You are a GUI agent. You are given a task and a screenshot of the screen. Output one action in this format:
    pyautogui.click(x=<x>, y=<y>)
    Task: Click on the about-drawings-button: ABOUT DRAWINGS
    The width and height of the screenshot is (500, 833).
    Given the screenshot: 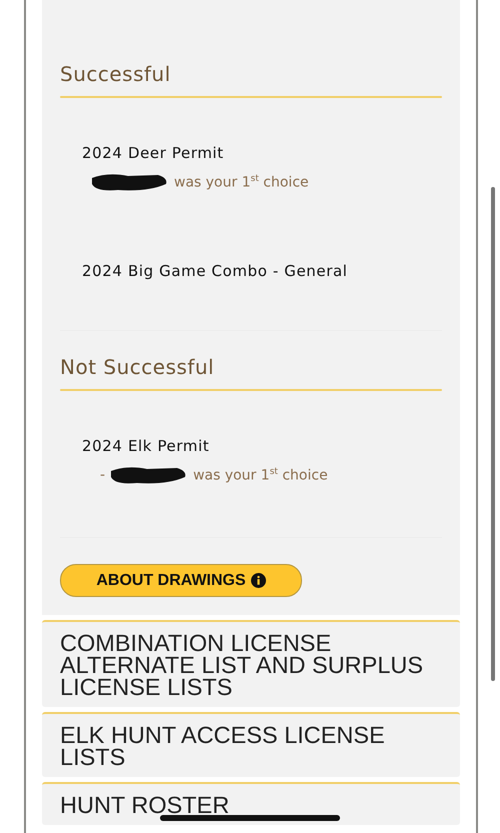 What is the action you would take?
    pyautogui.click(x=181, y=580)
    